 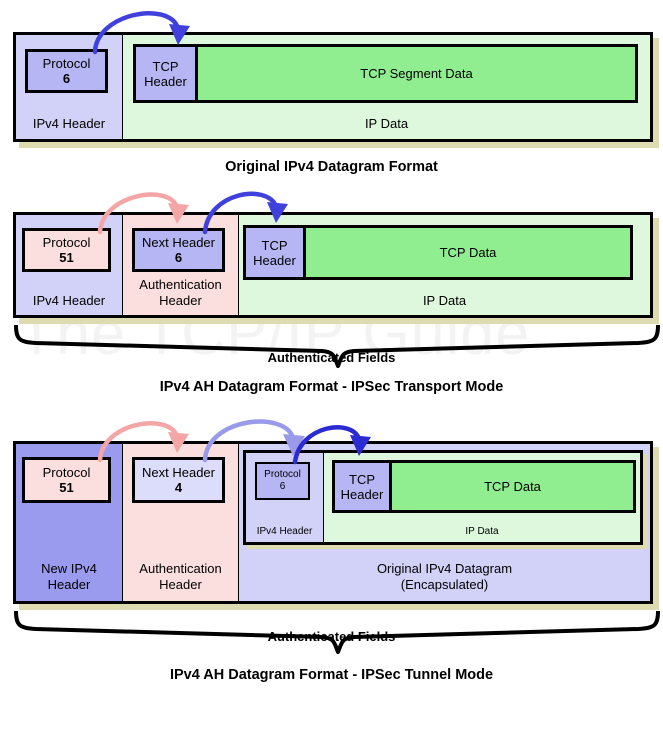 I want to click on d3-inner-protocol-field: Protocol 6, so click(x=282, y=481).